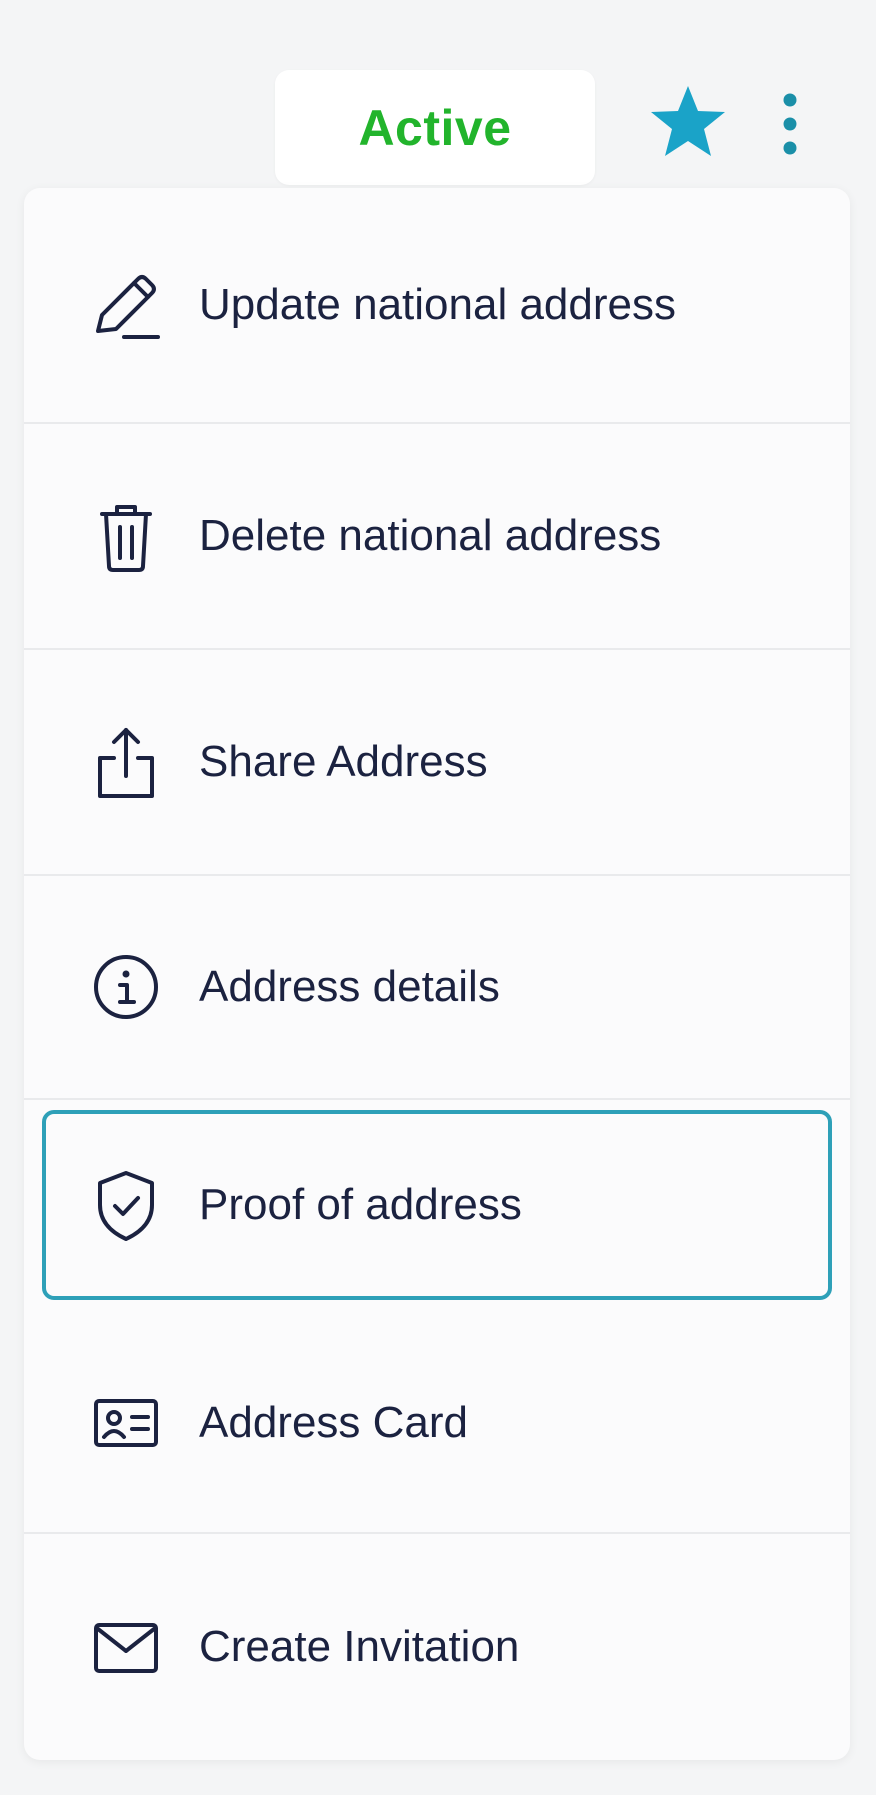  What do you see at coordinates (126, 1647) in the screenshot?
I see `envelope-icon` at bounding box center [126, 1647].